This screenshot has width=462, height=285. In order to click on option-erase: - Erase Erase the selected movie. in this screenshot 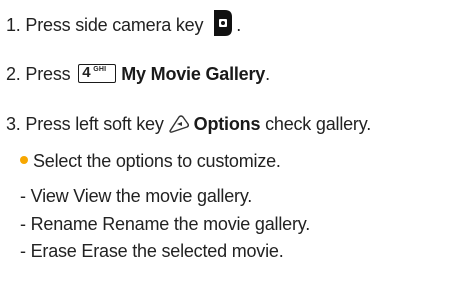, I will do `click(152, 251)`.